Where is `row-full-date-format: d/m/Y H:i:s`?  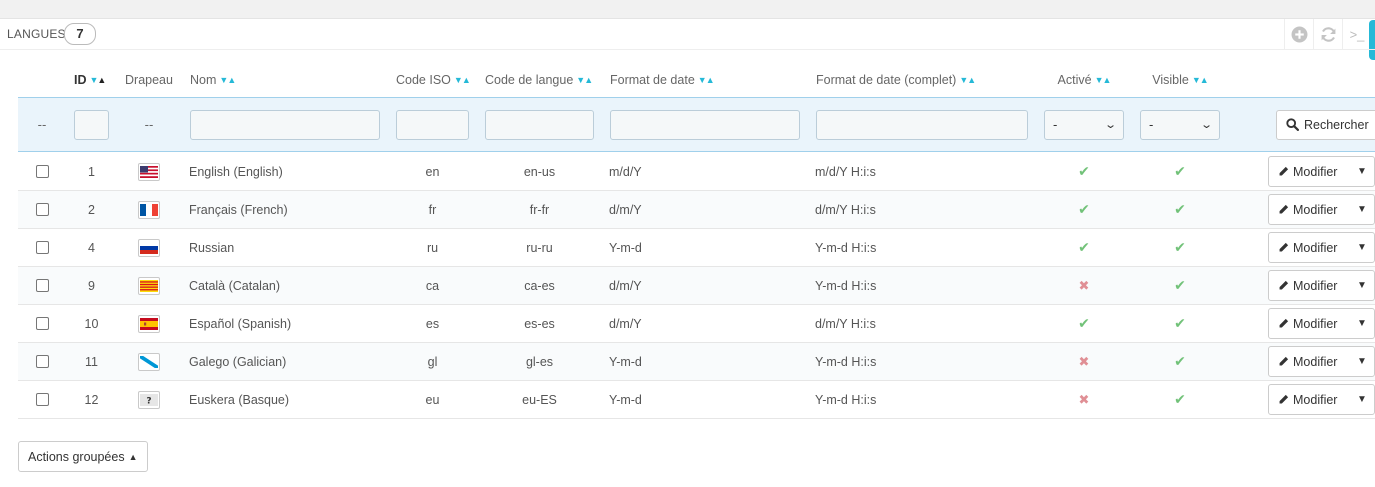
row-full-date-format: d/m/Y H:i:s is located at coordinates (845, 323).